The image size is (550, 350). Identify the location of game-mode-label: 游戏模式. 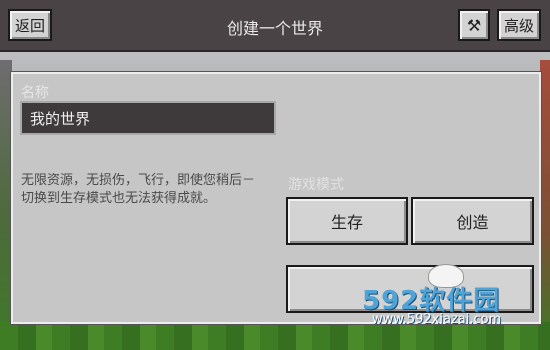
(316, 185).